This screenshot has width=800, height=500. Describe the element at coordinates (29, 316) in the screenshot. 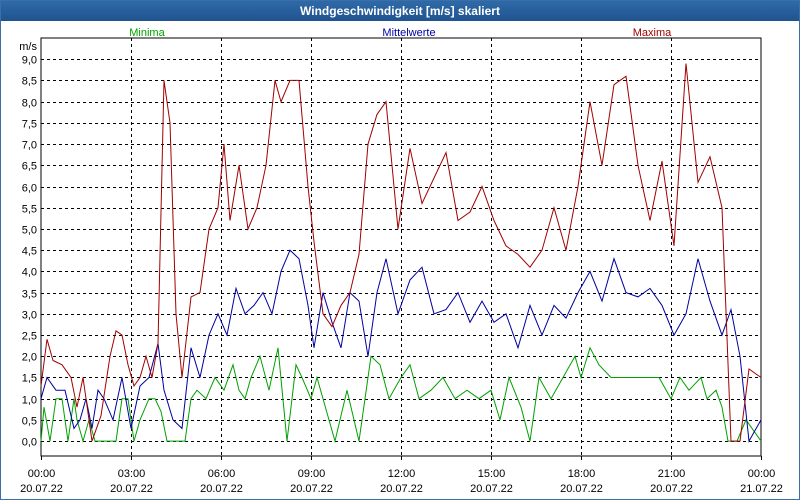

I see `y-tick-label: 3,0` at that location.